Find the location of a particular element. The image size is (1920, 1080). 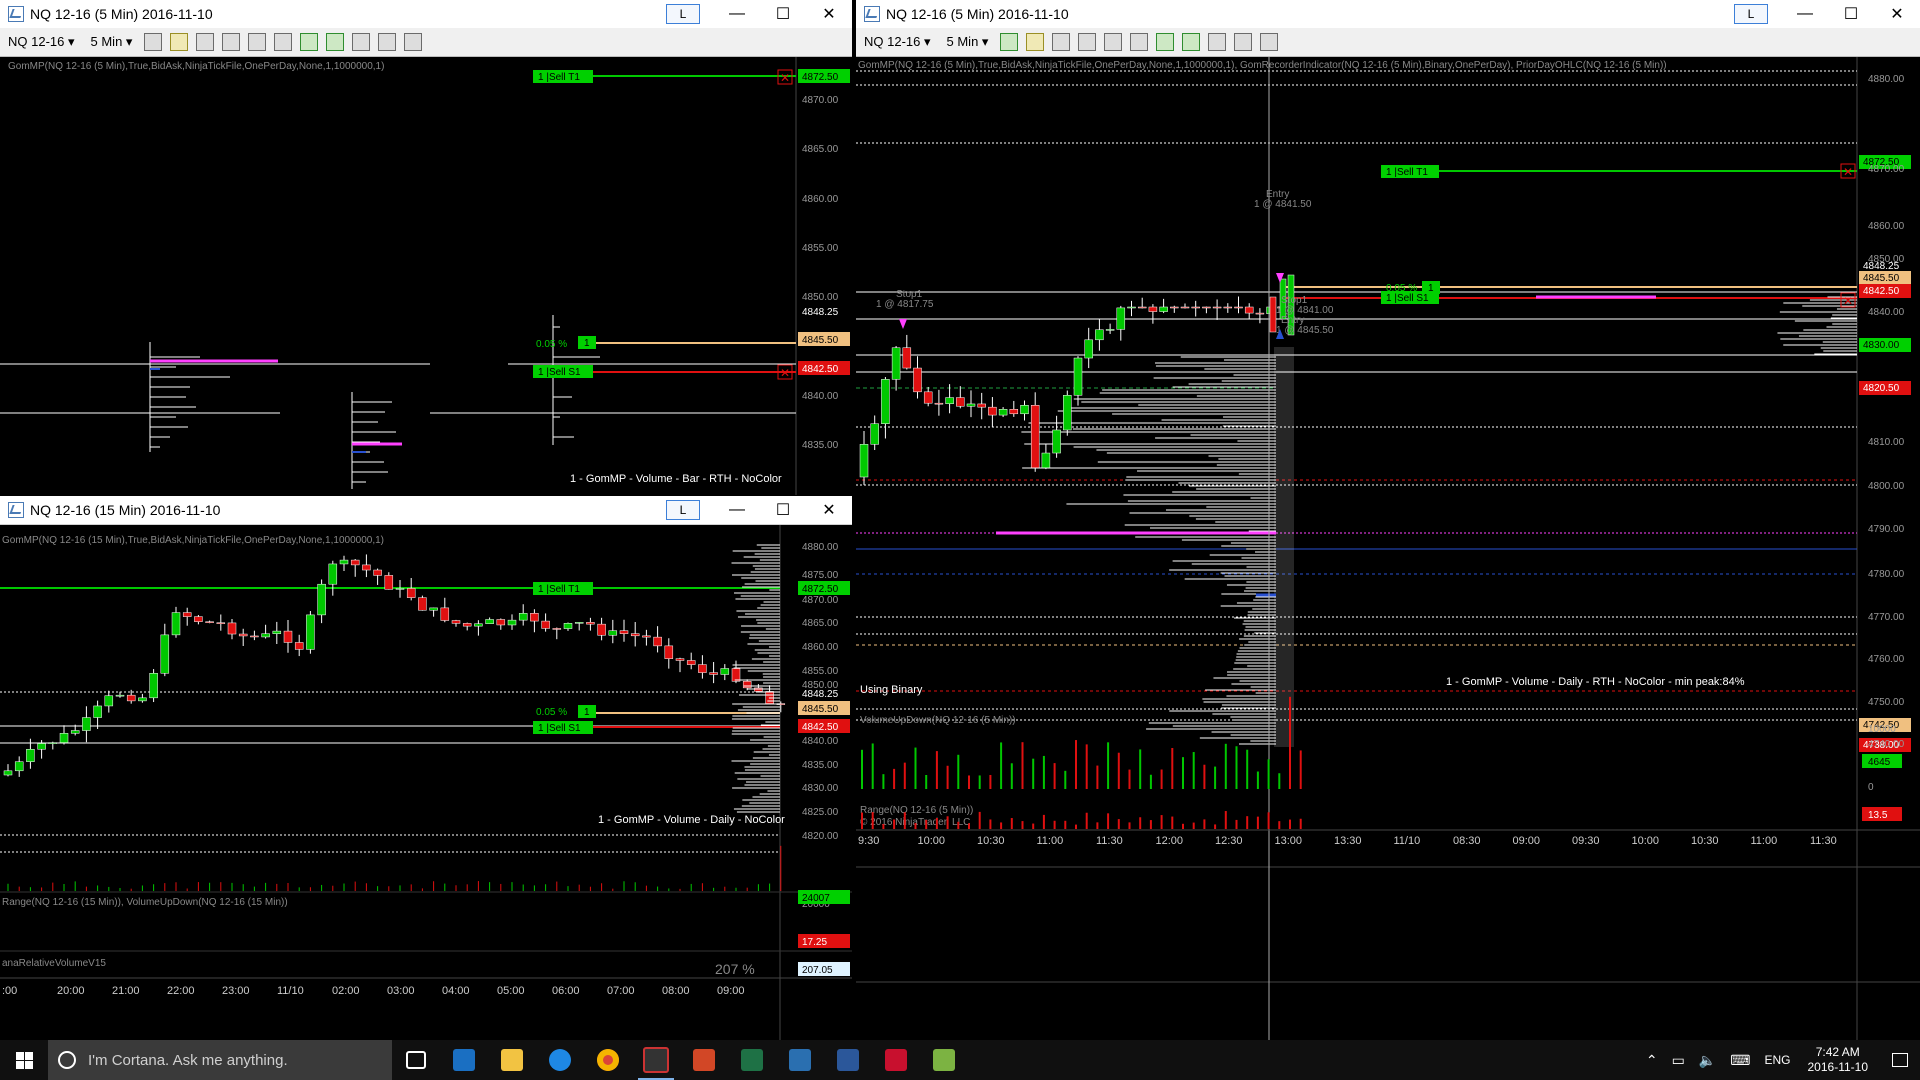

notification-icon is located at coordinates (1900, 1060).